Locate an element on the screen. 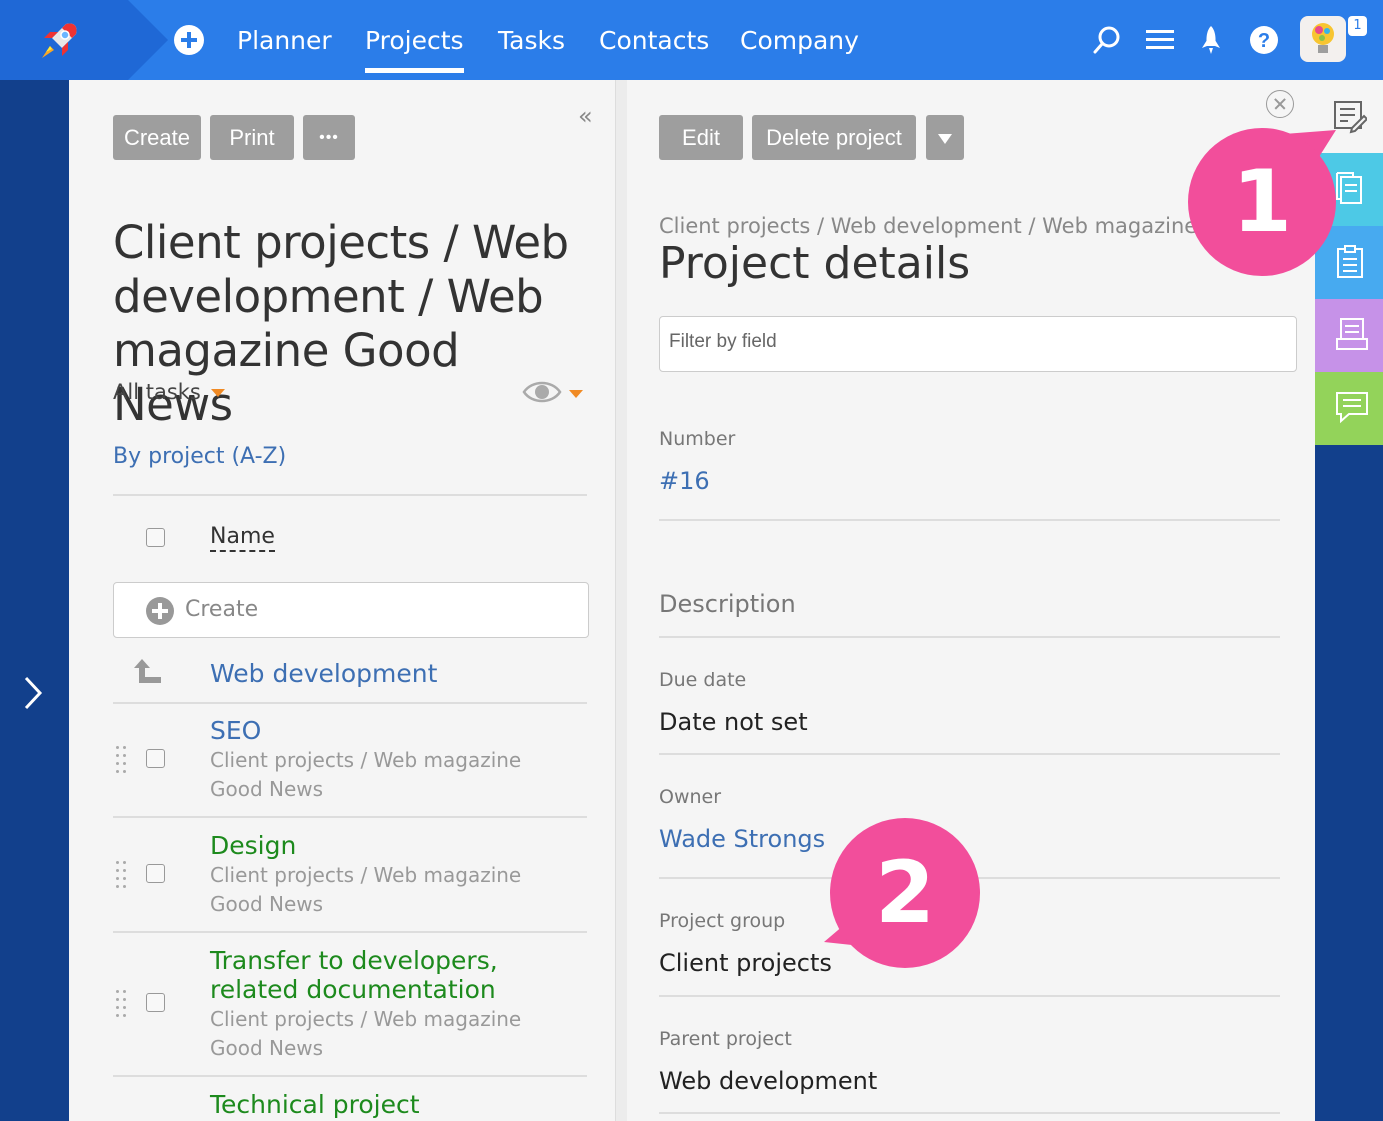  avatar-lightbulb-icon is located at coordinates (1323, 38).